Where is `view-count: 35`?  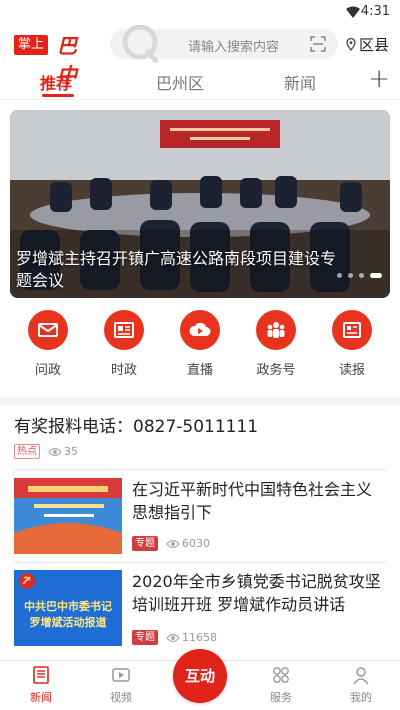 view-count: 35 is located at coordinates (71, 451).